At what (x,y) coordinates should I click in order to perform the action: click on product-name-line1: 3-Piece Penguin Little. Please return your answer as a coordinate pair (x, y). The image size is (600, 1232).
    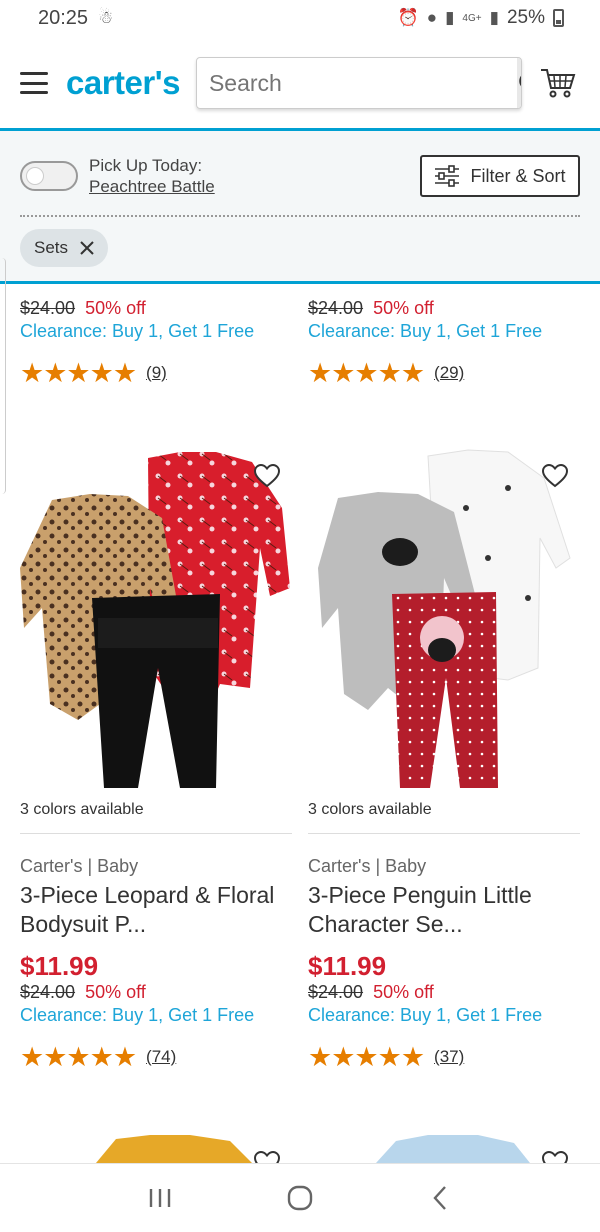
    Looking at the image, I should click on (420, 895).